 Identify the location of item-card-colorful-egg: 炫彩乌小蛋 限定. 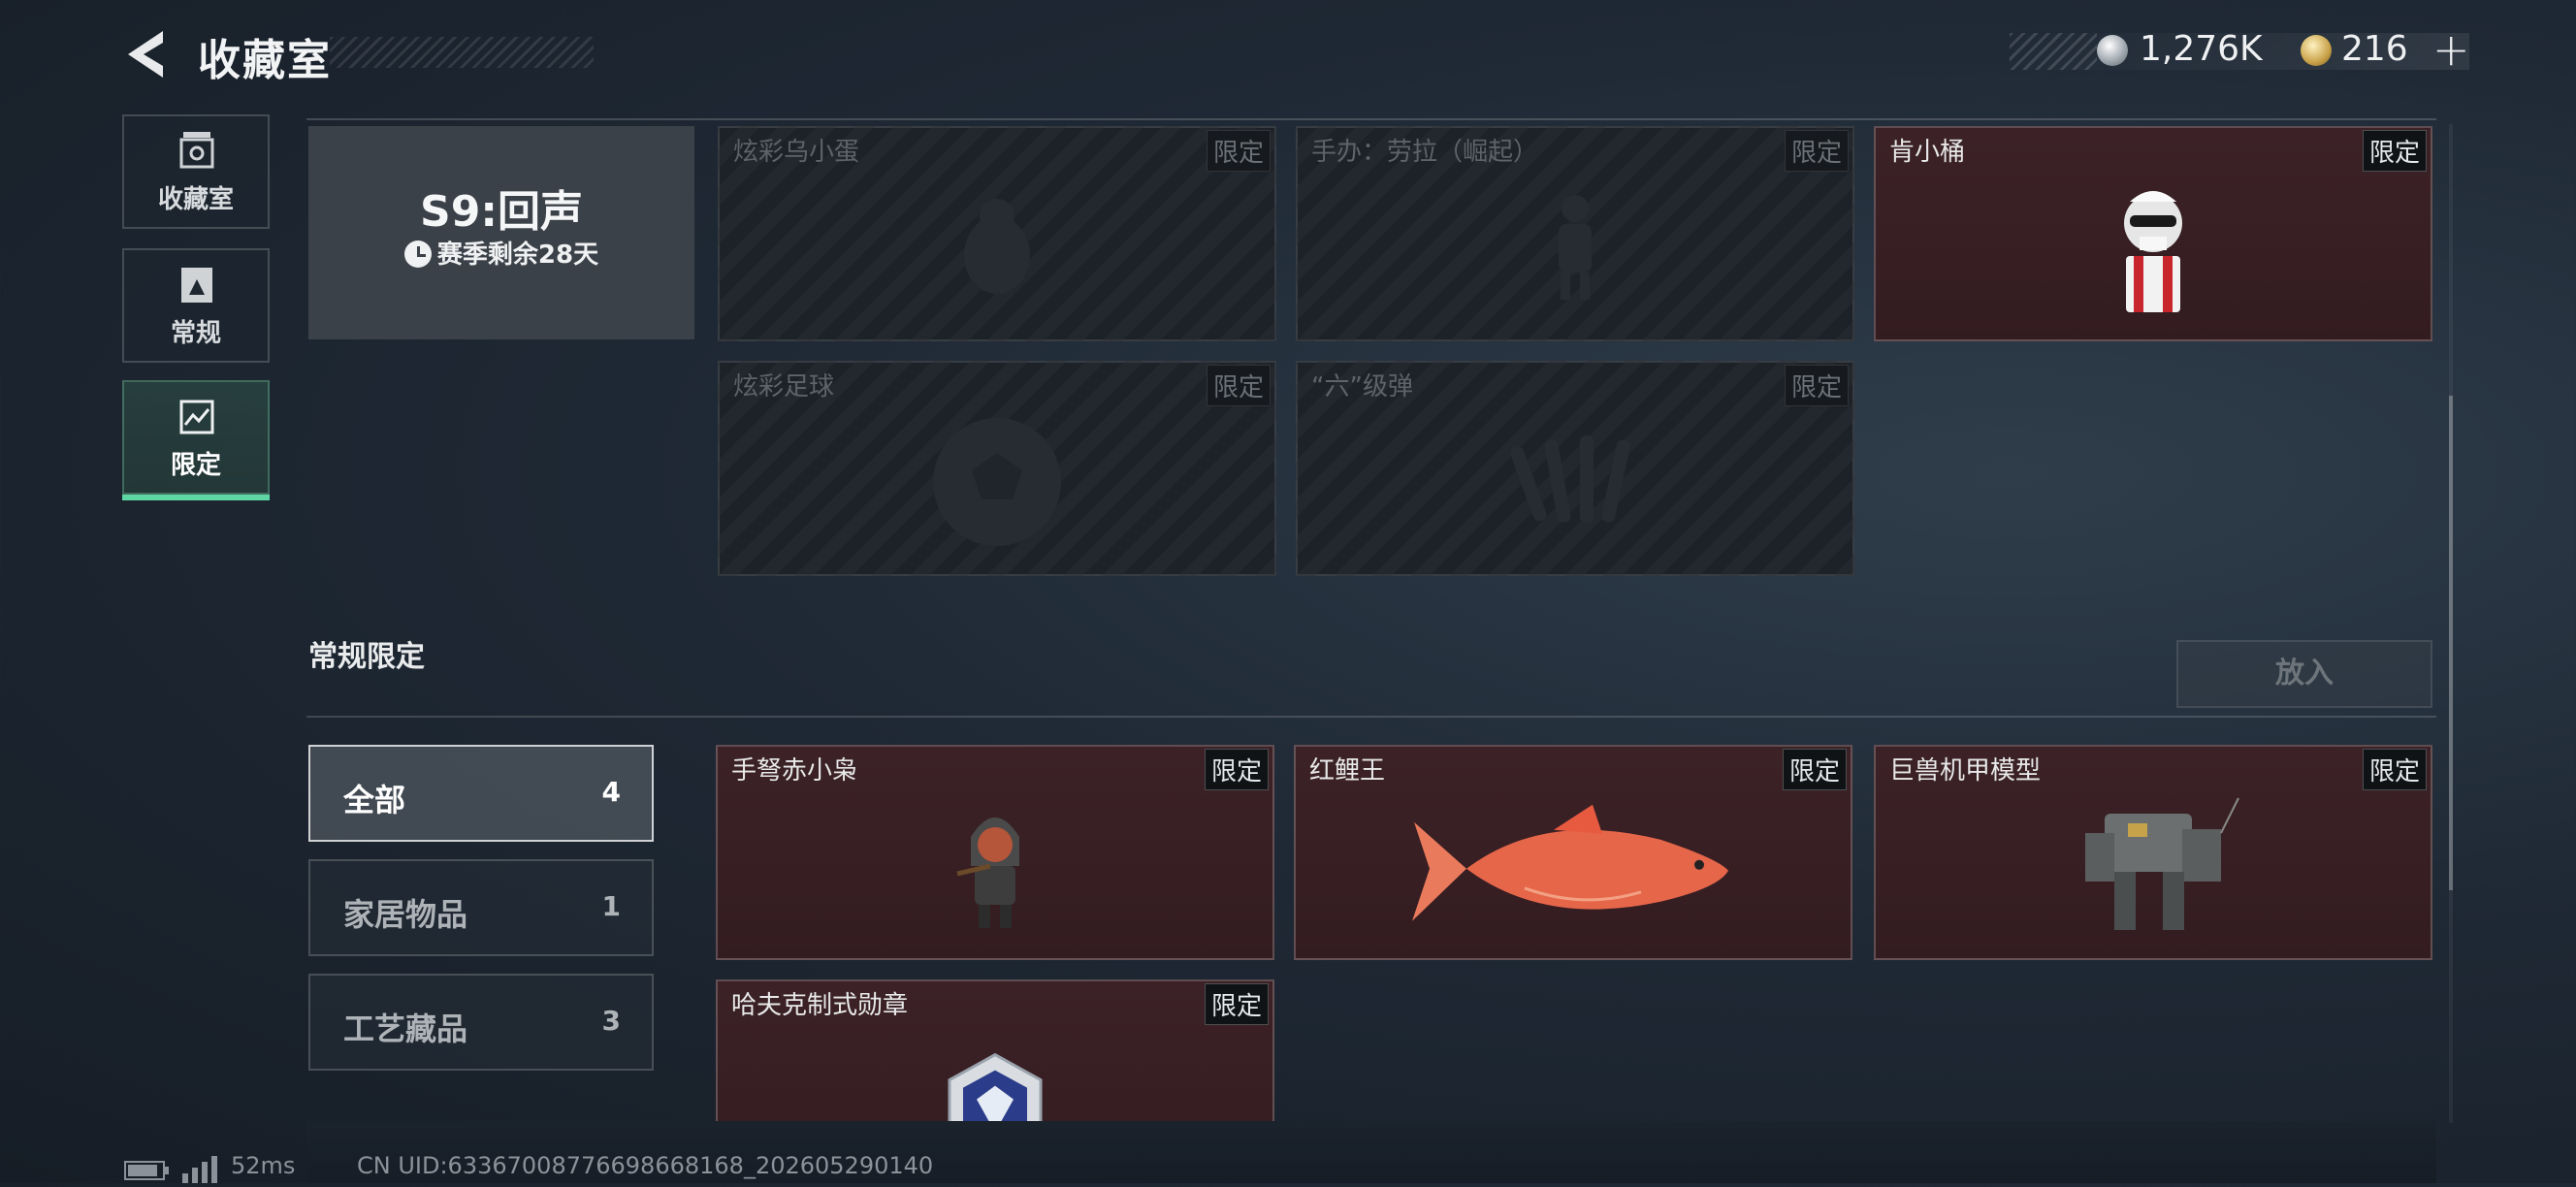
(997, 233).